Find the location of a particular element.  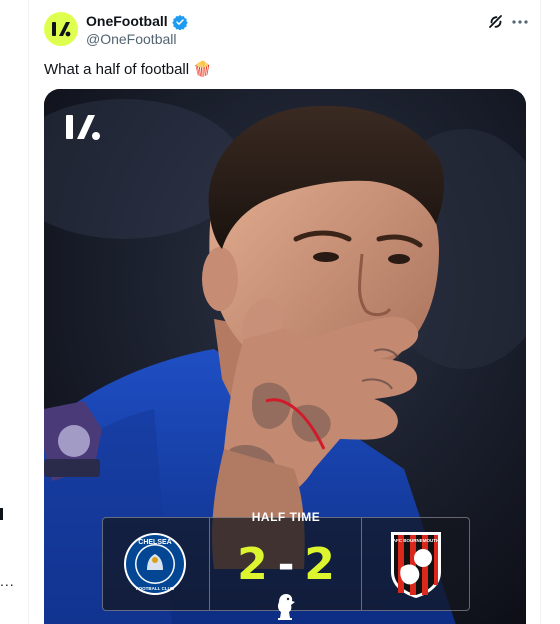

score-display: 2 - 2 is located at coordinates (286, 565).